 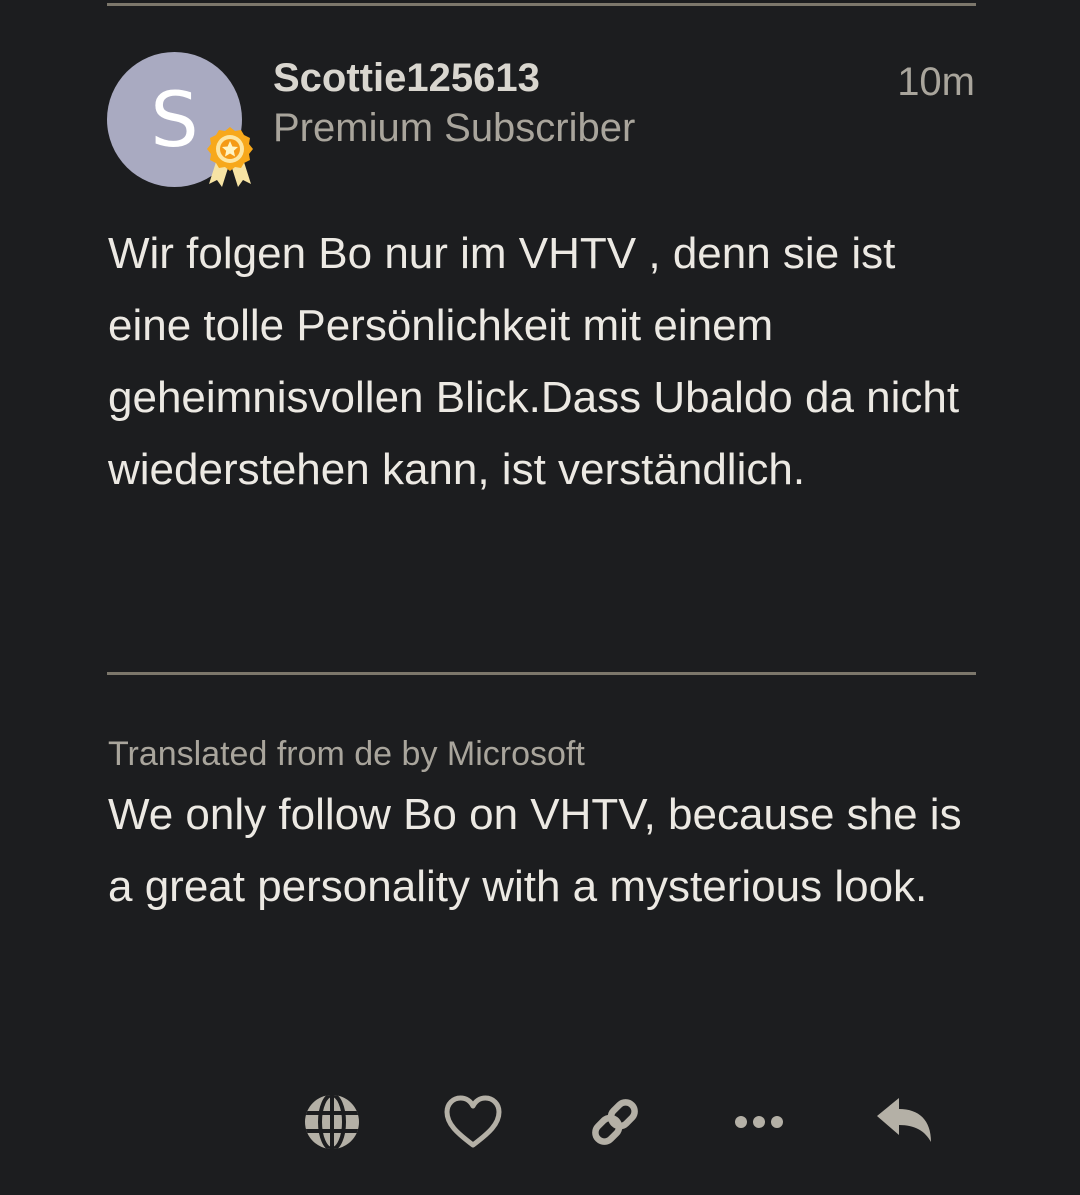 I want to click on copy-link-button, so click(x=615, y=1122).